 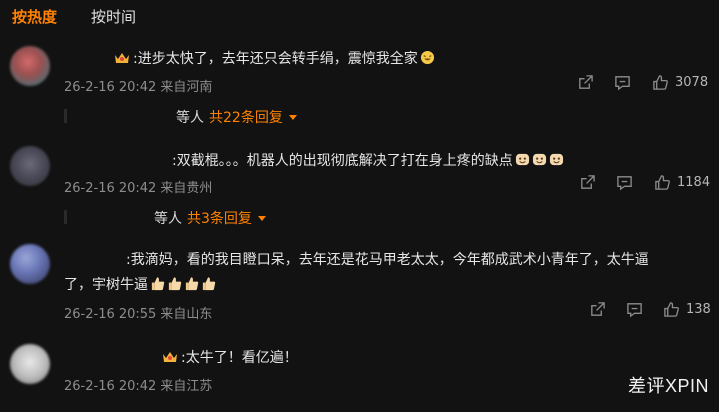 I want to click on comment-meta: 26-2-16 20:42 来自河南, so click(x=138, y=85).